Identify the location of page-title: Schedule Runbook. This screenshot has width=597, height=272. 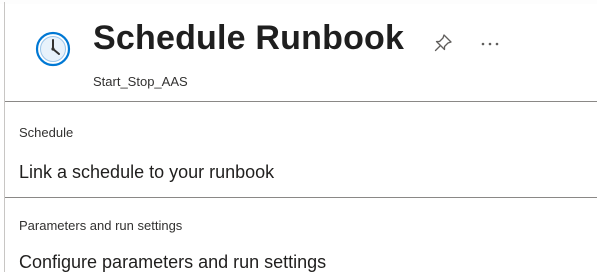
(249, 38).